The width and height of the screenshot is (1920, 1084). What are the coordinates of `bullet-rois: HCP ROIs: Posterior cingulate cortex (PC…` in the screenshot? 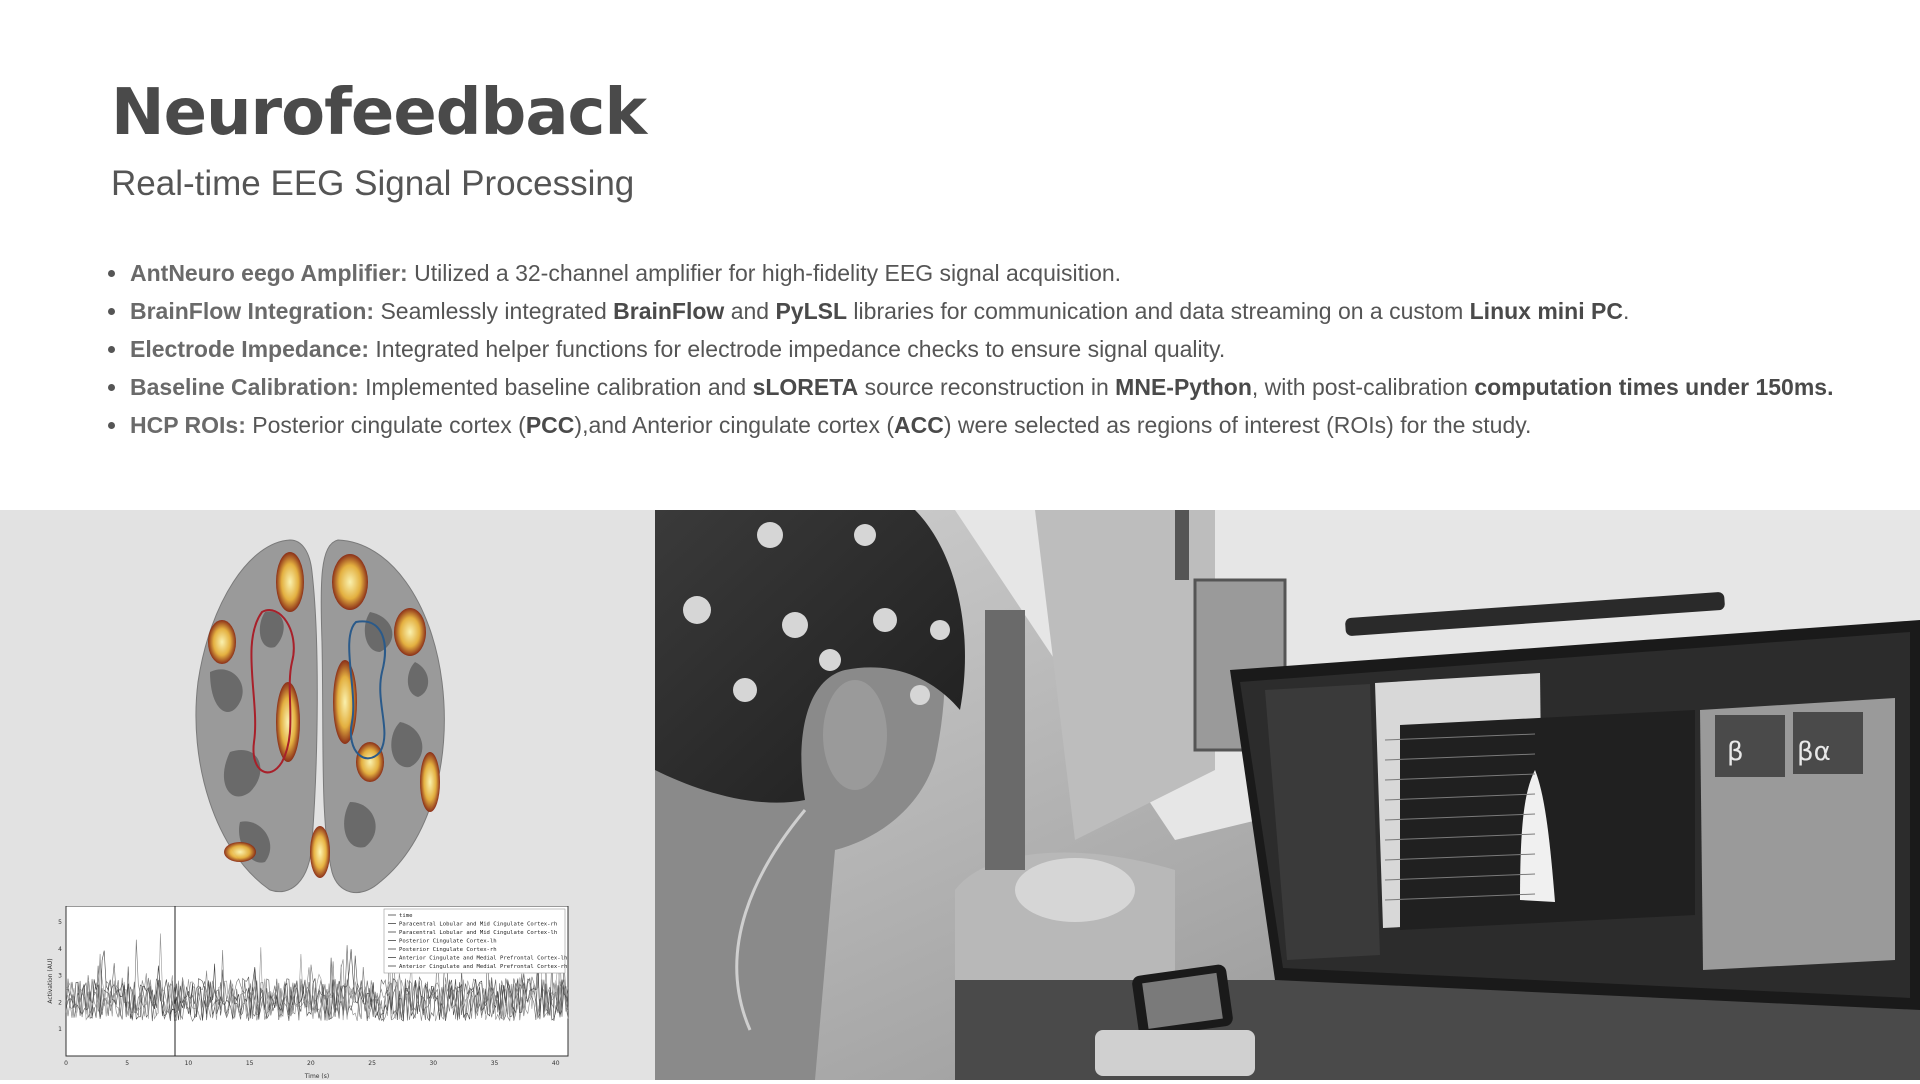 It's located at (994, 425).